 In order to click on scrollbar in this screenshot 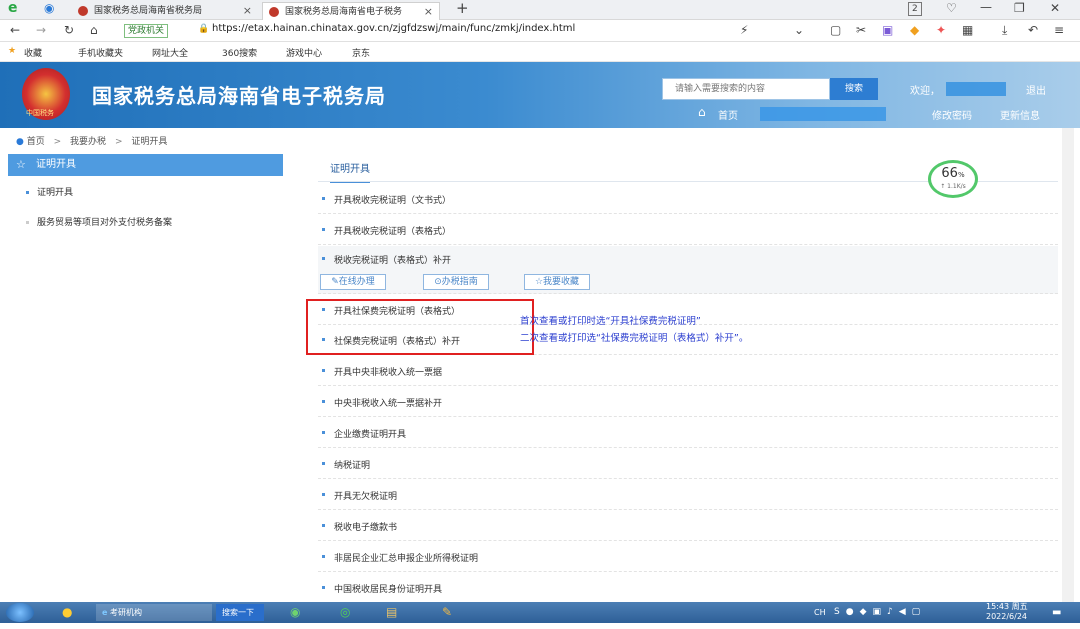, I will do `click(1068, 365)`.